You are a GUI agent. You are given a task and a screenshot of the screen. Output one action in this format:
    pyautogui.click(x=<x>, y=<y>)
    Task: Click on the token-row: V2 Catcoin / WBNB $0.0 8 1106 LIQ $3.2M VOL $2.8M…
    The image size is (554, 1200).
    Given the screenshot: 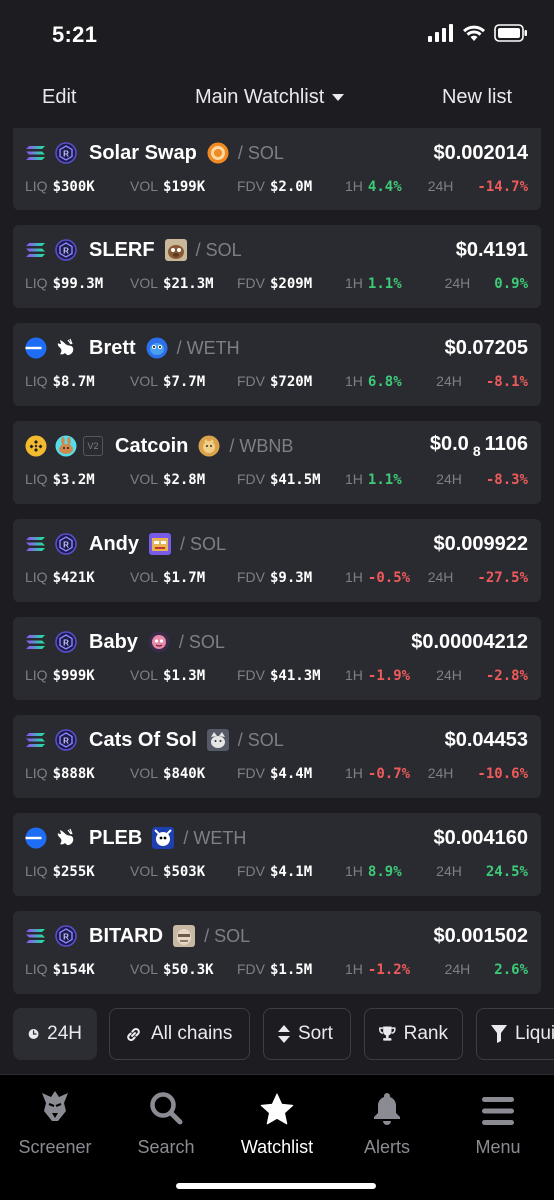 What is the action you would take?
    pyautogui.click(x=277, y=462)
    